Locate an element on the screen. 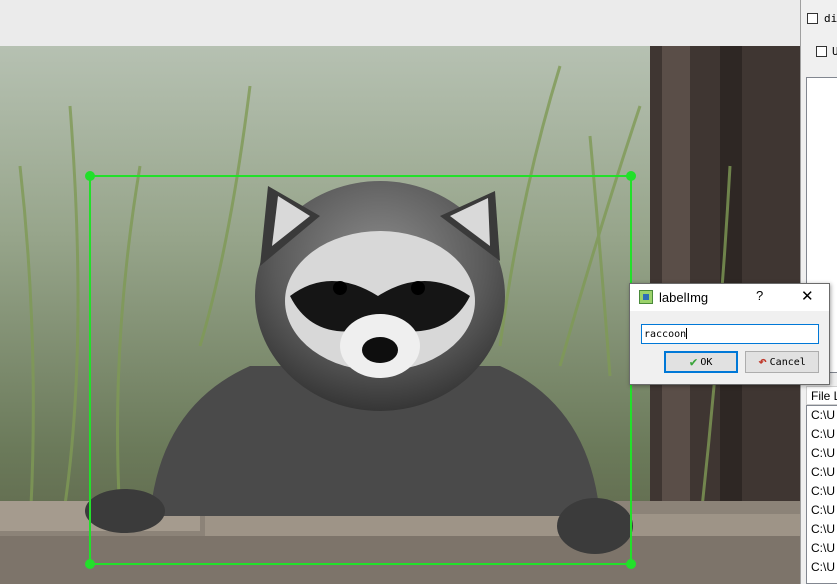 The height and width of the screenshot is (584, 837). undo-arrow-icon: ↶ is located at coordinates (762, 362).